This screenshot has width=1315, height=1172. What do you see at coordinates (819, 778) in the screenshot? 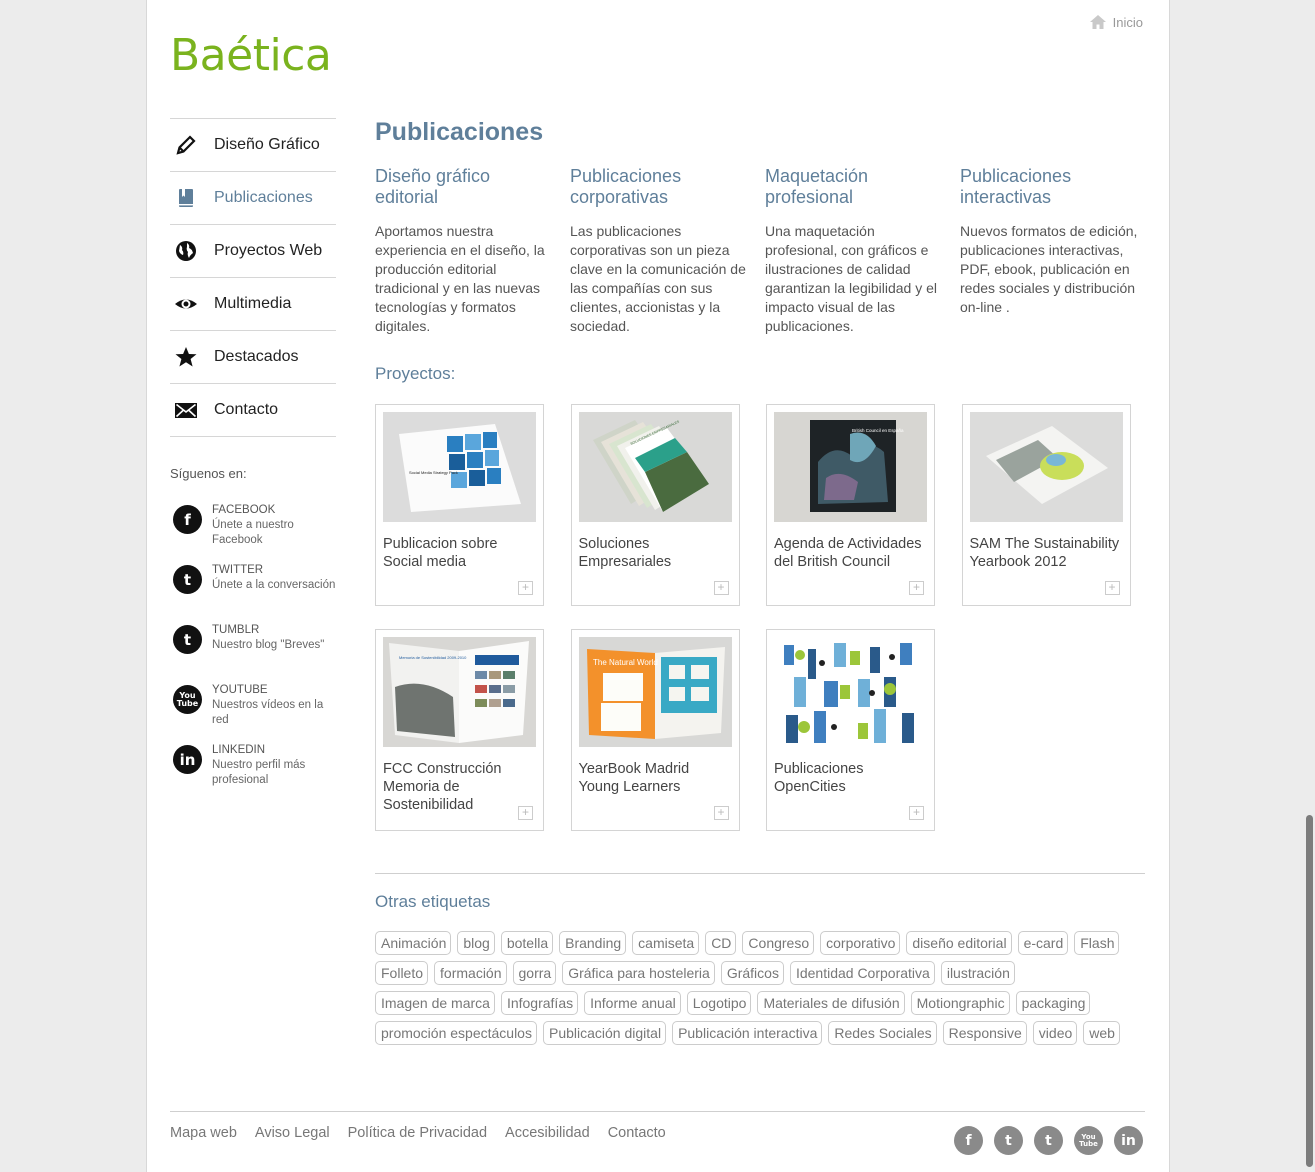
I see `project-name: Publicaciones OpenCities` at bounding box center [819, 778].